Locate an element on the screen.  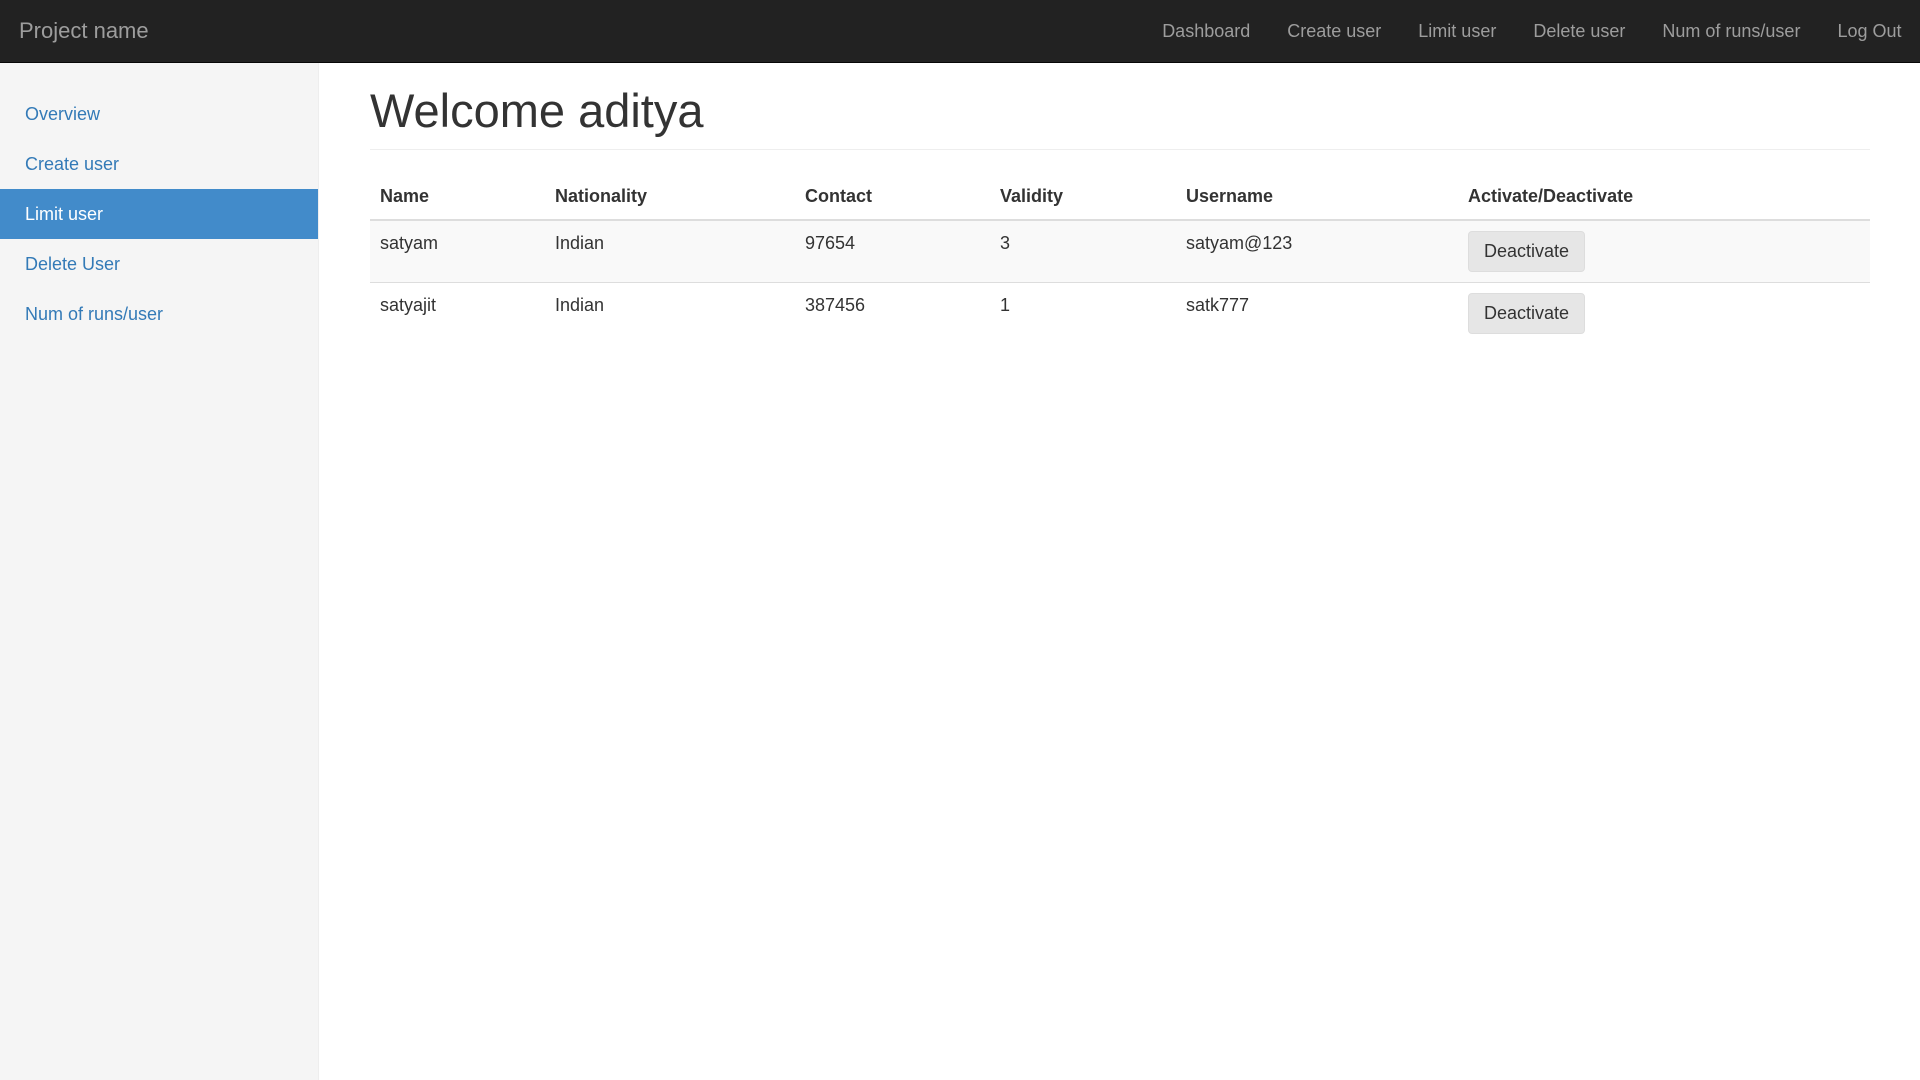
column-header-name: Name is located at coordinates (457, 197).